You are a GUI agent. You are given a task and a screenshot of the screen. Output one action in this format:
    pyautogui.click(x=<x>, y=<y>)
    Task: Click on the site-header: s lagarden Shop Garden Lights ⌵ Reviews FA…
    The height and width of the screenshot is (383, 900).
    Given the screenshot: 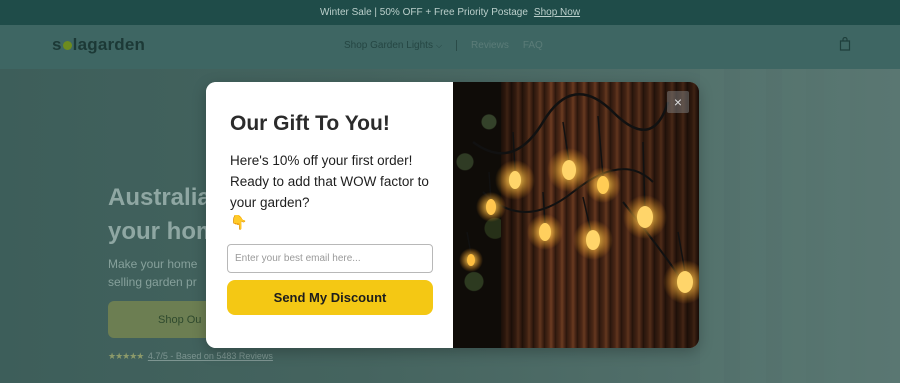 What is the action you would take?
    pyautogui.click(x=450, y=47)
    